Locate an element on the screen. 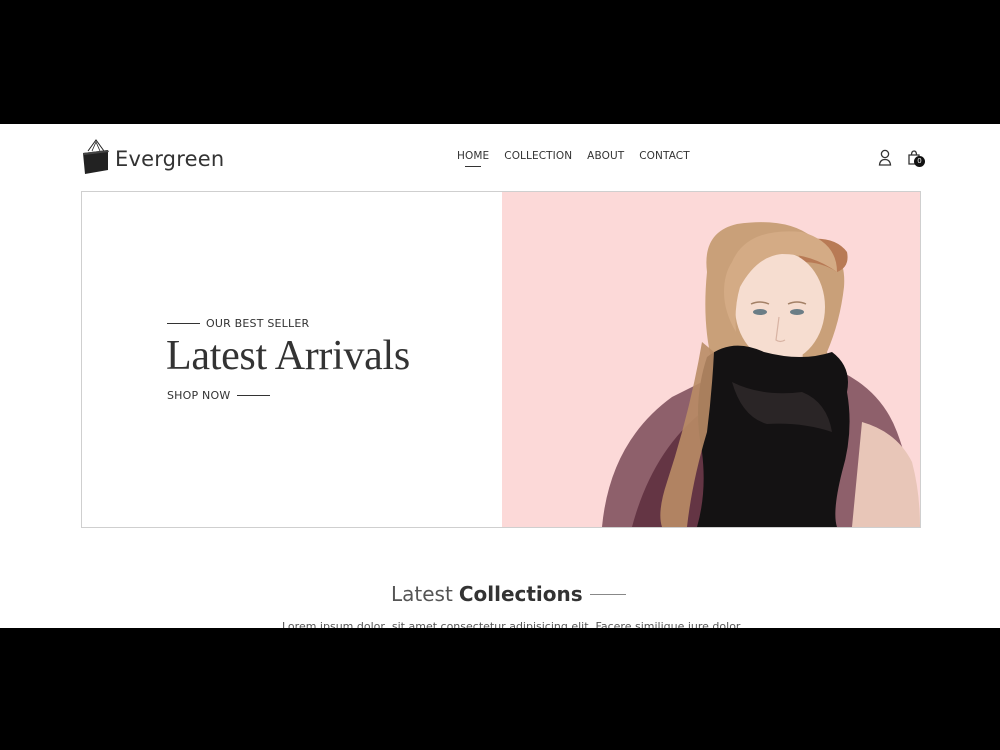 This screenshot has height=750, width=1000. shopping-bag-icon is located at coordinates (96, 156).